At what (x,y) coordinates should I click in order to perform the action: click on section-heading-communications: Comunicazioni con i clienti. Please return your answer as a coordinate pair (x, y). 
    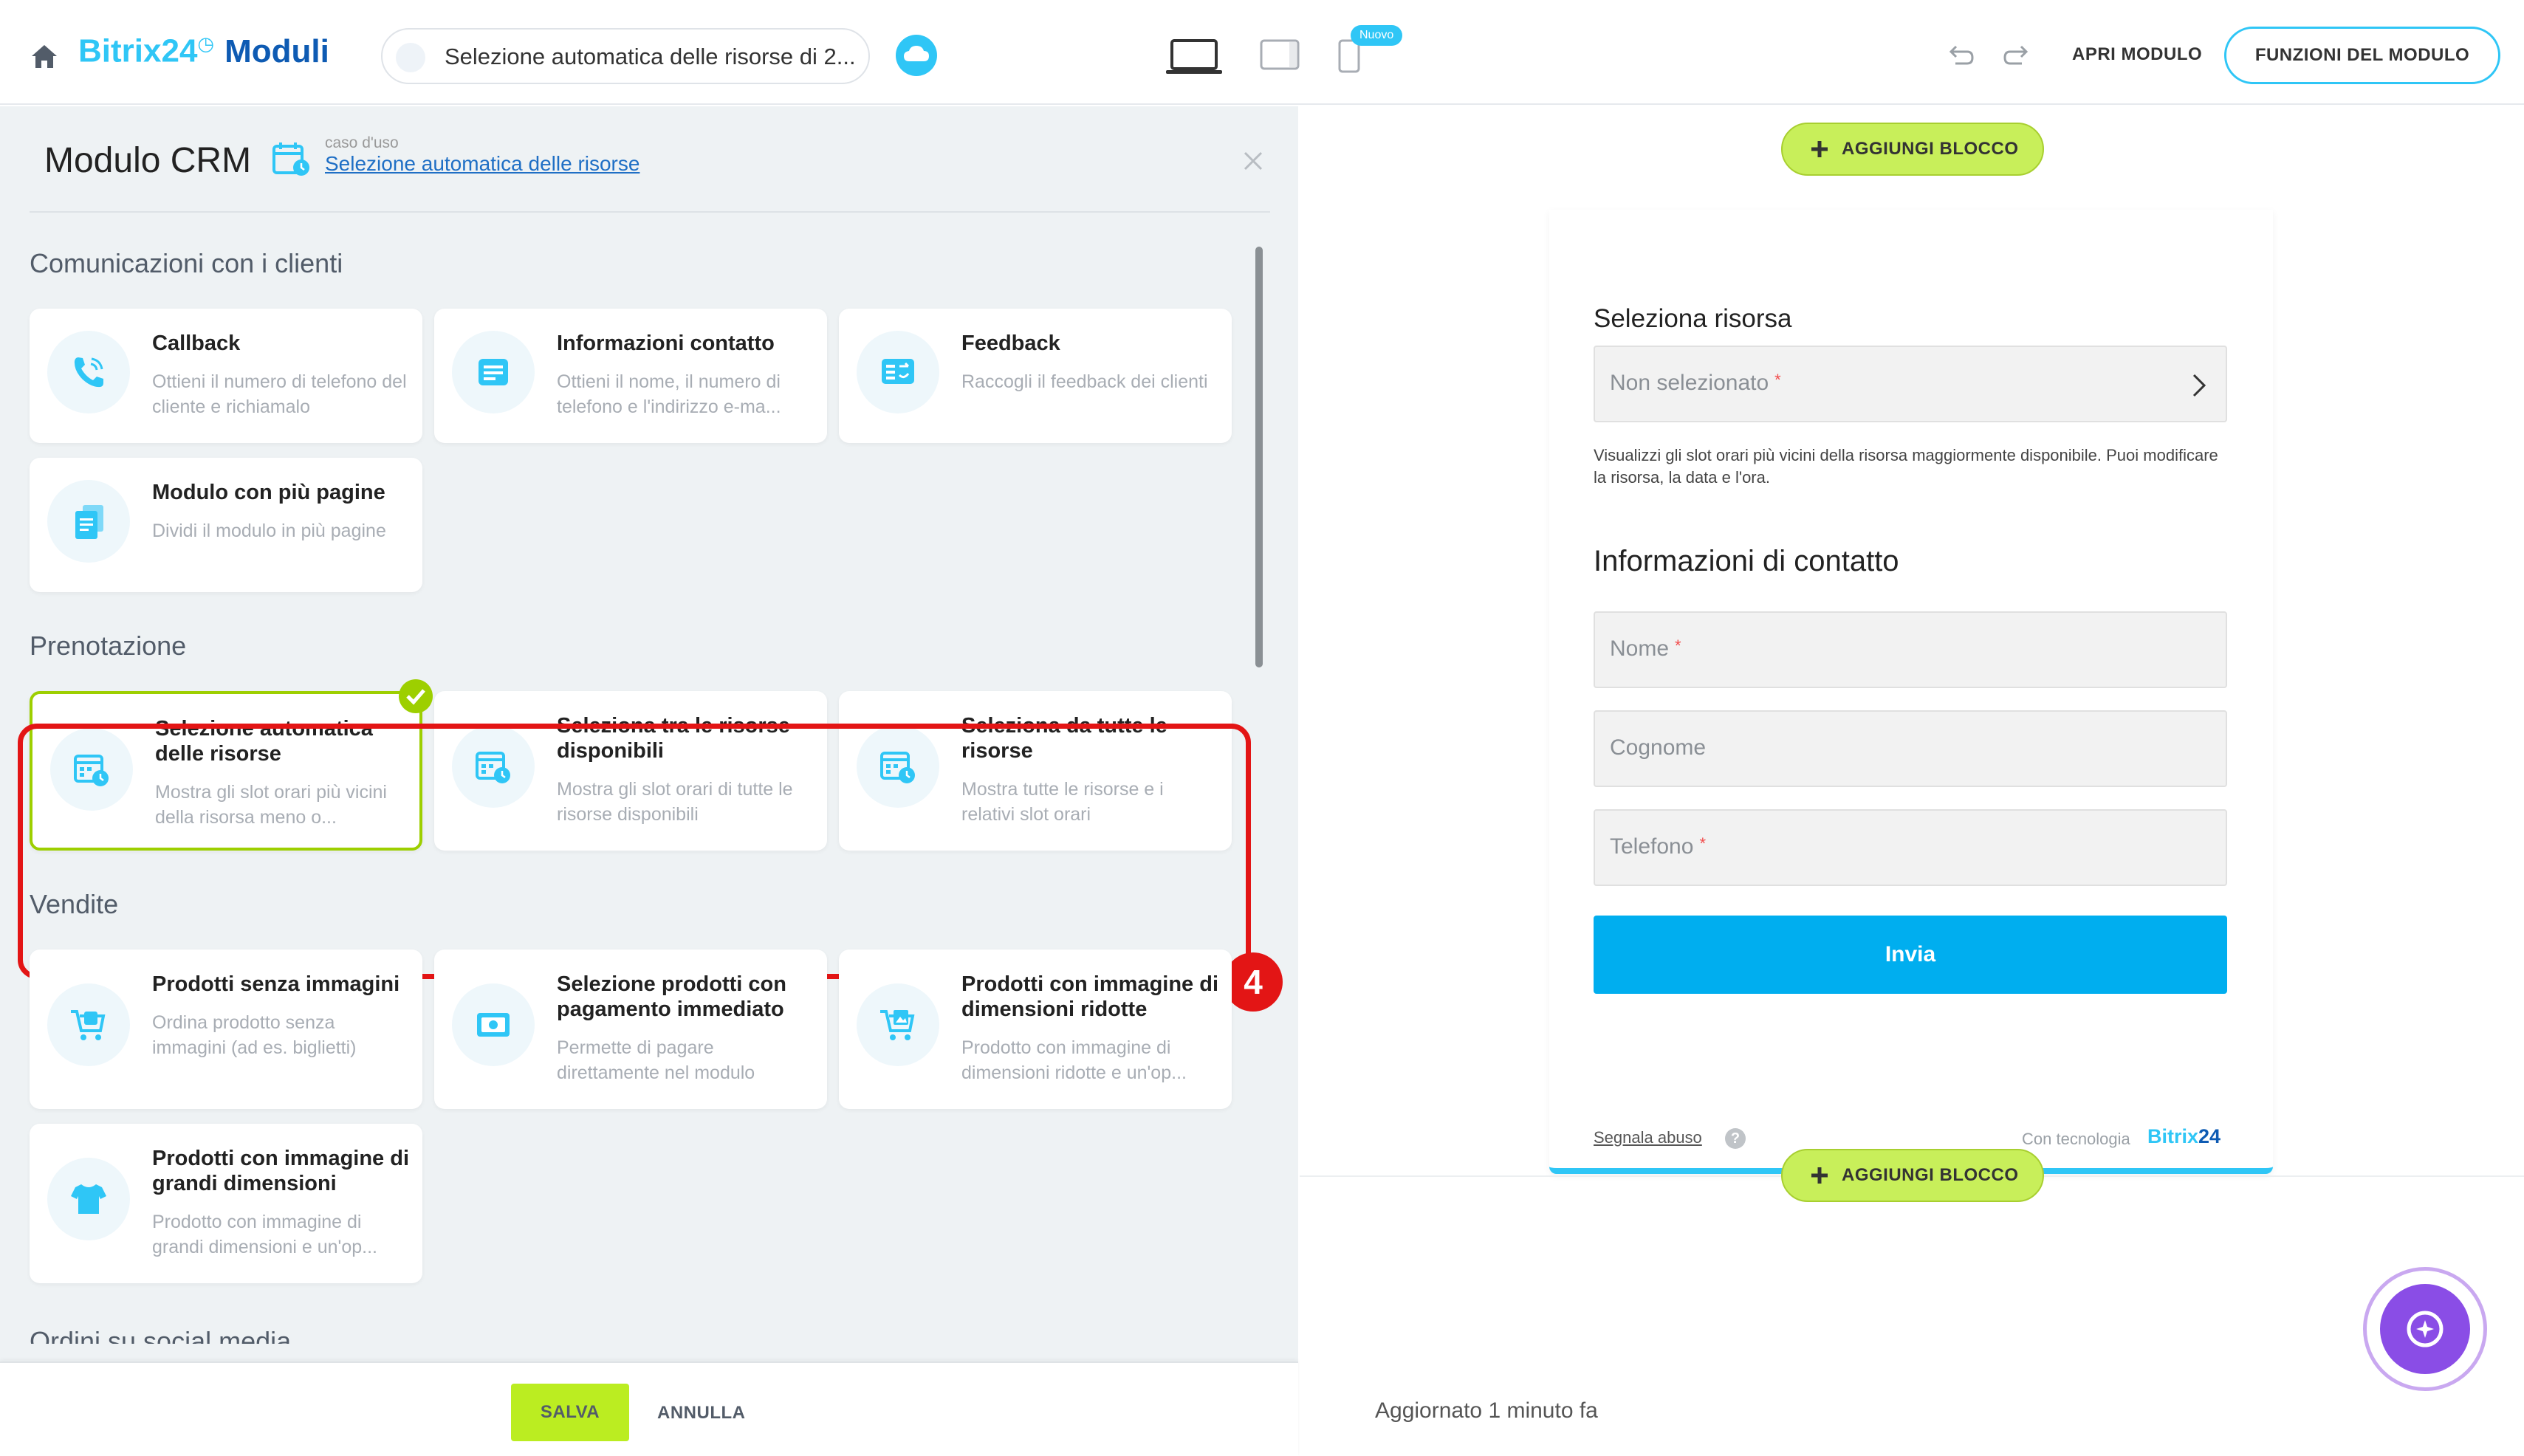
    Looking at the image, I should click on (186, 263).